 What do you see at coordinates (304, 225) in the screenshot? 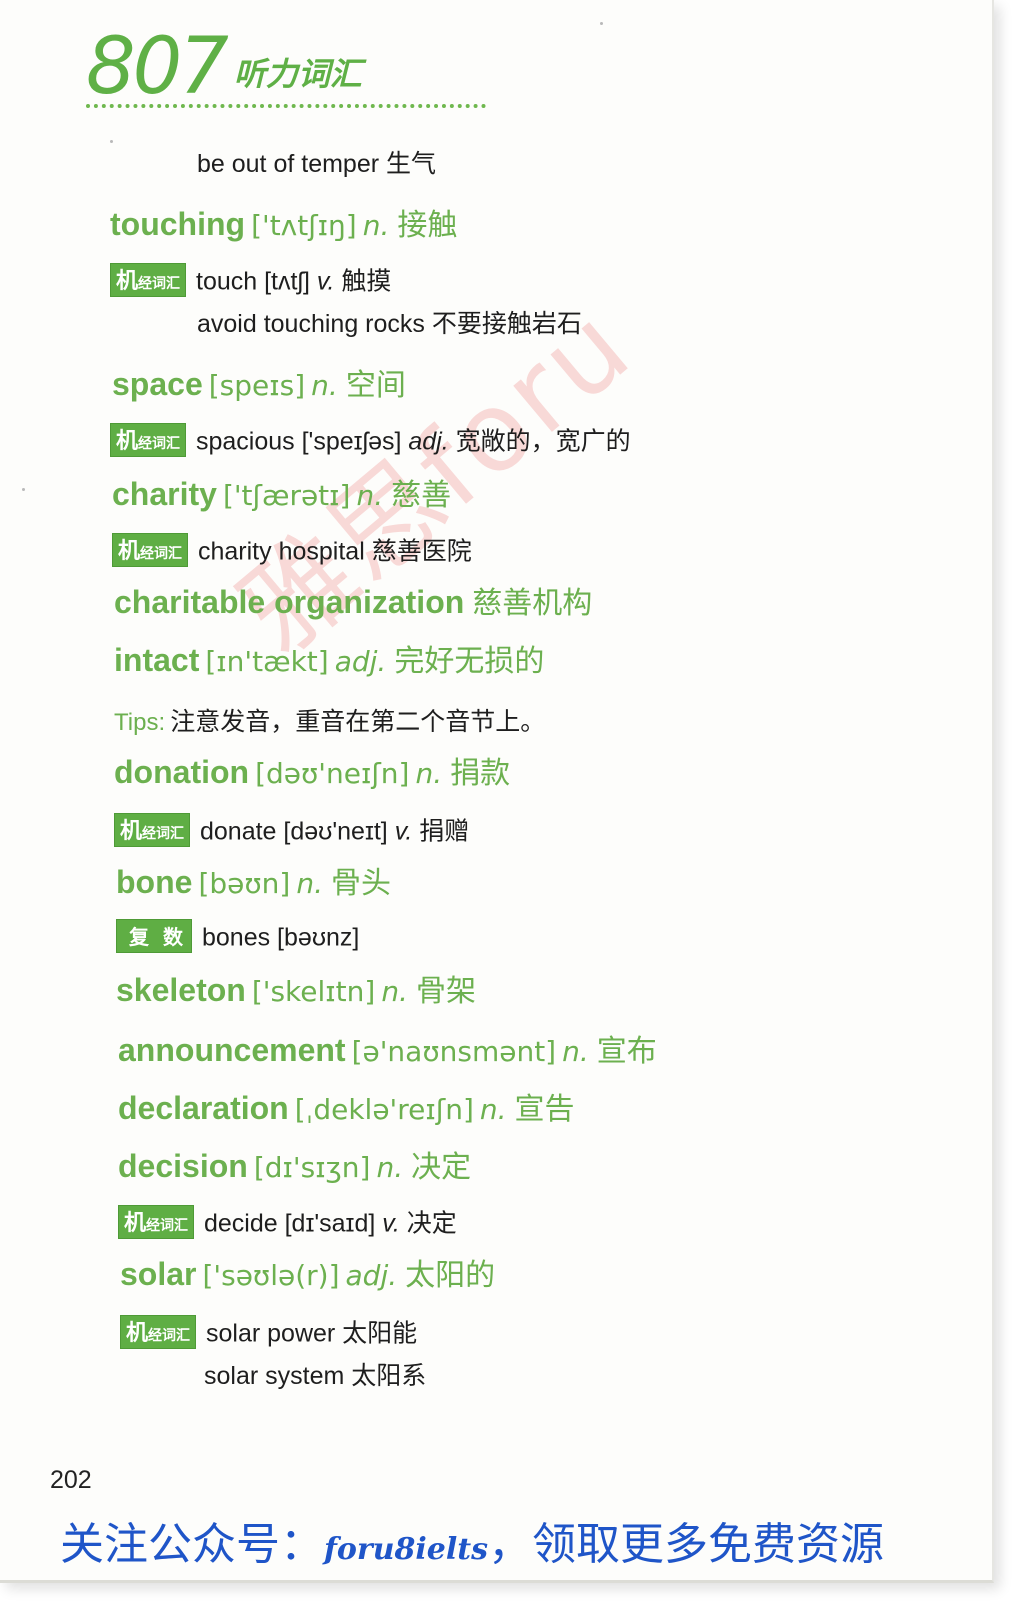
I see `phonetic: ['tʌtʃɪŋ]` at bounding box center [304, 225].